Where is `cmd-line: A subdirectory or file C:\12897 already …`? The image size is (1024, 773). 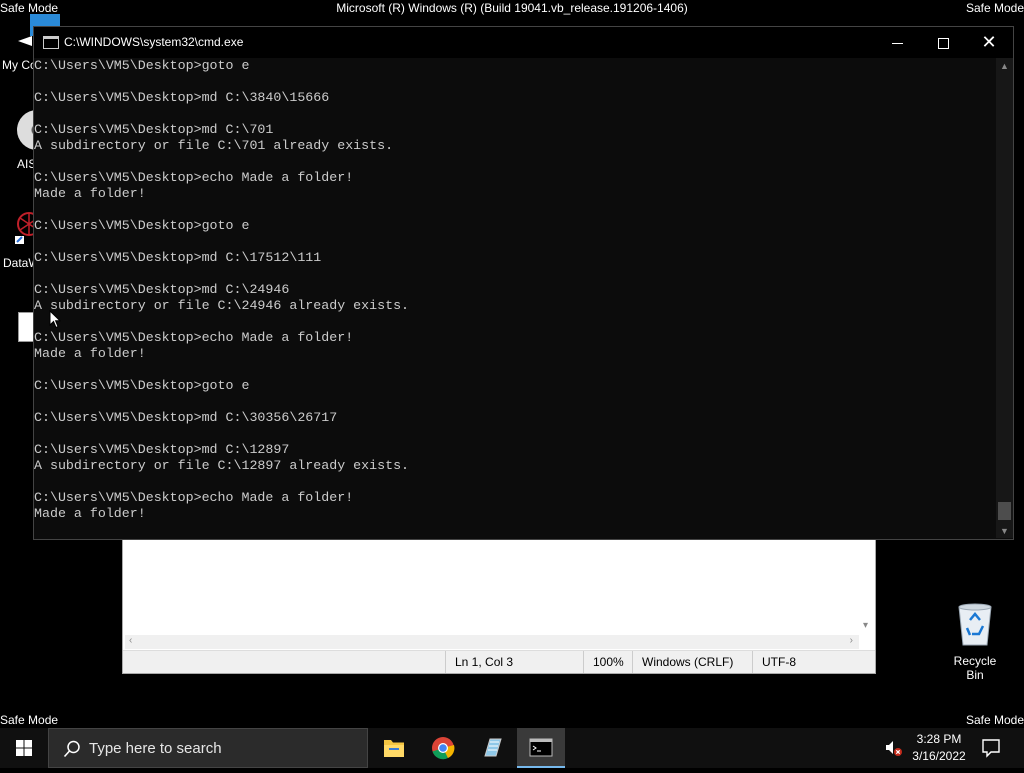
cmd-line: A subdirectory or file C:\12897 already … is located at coordinates (222, 465).